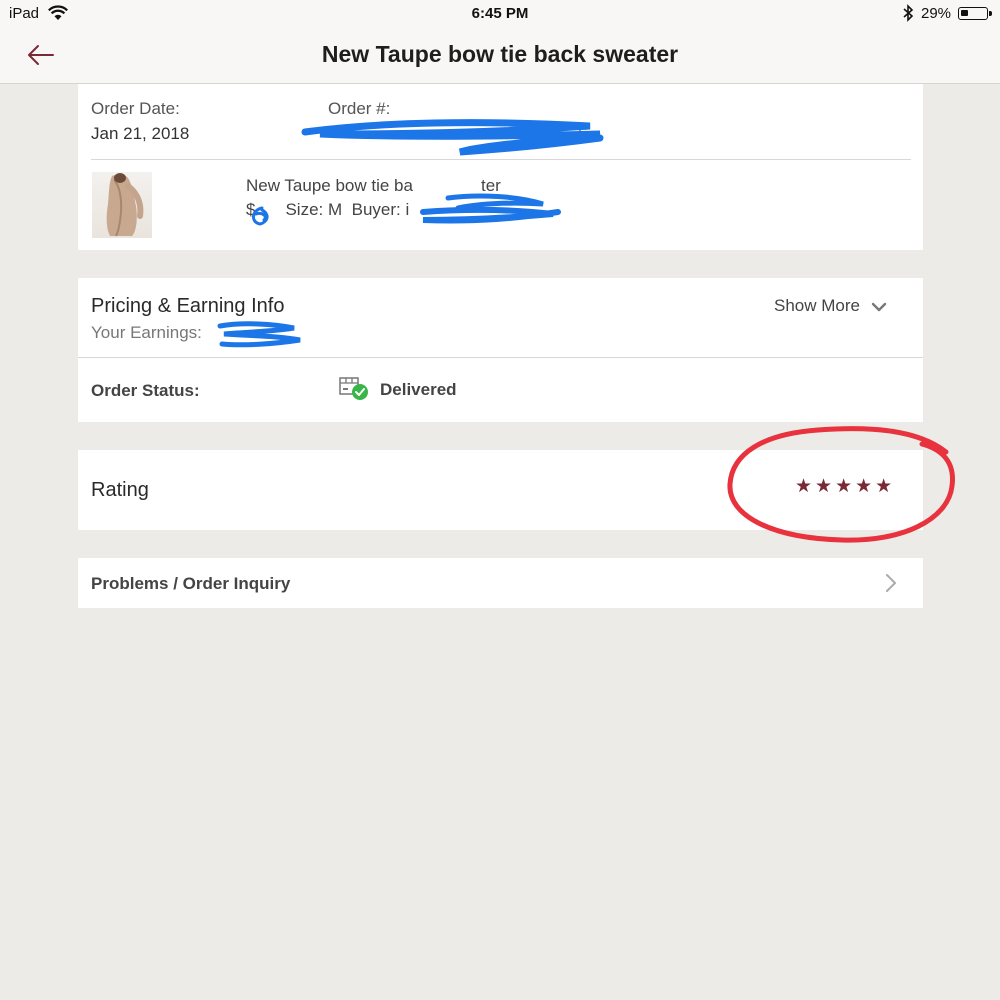 The image size is (1000, 1000). I want to click on annotation-circle, so click(841, 484).